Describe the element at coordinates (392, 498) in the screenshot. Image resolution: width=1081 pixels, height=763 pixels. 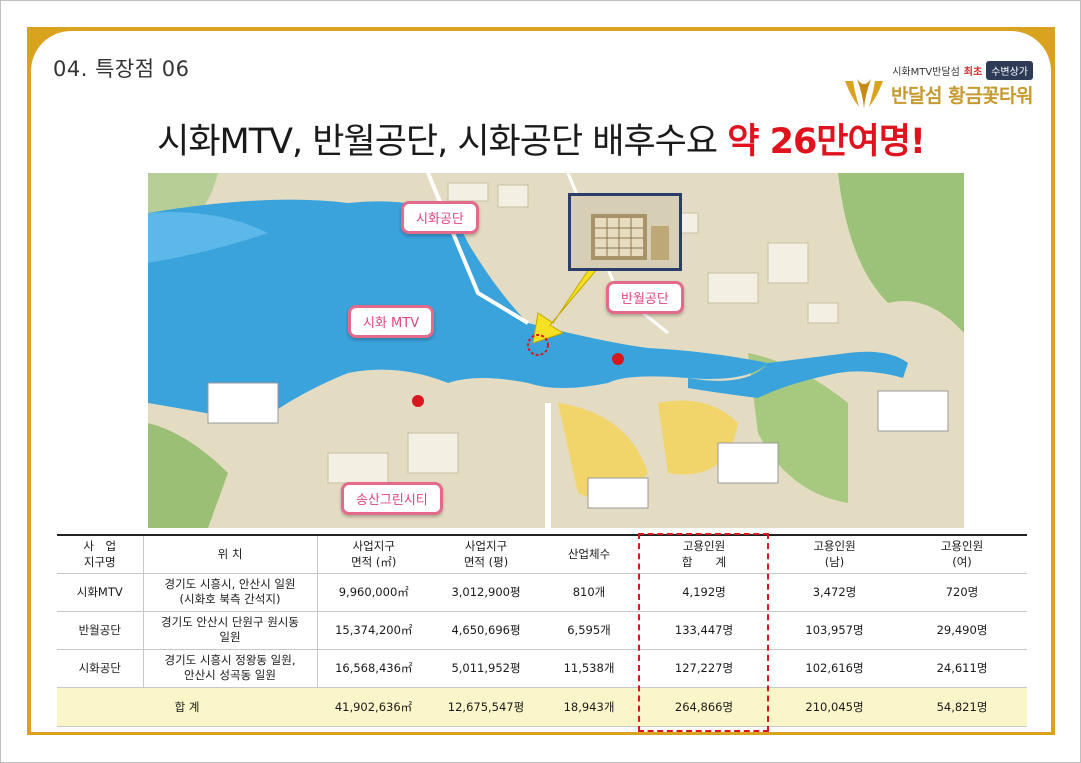
I see `map-label-songsan: 송산그린시티` at that location.